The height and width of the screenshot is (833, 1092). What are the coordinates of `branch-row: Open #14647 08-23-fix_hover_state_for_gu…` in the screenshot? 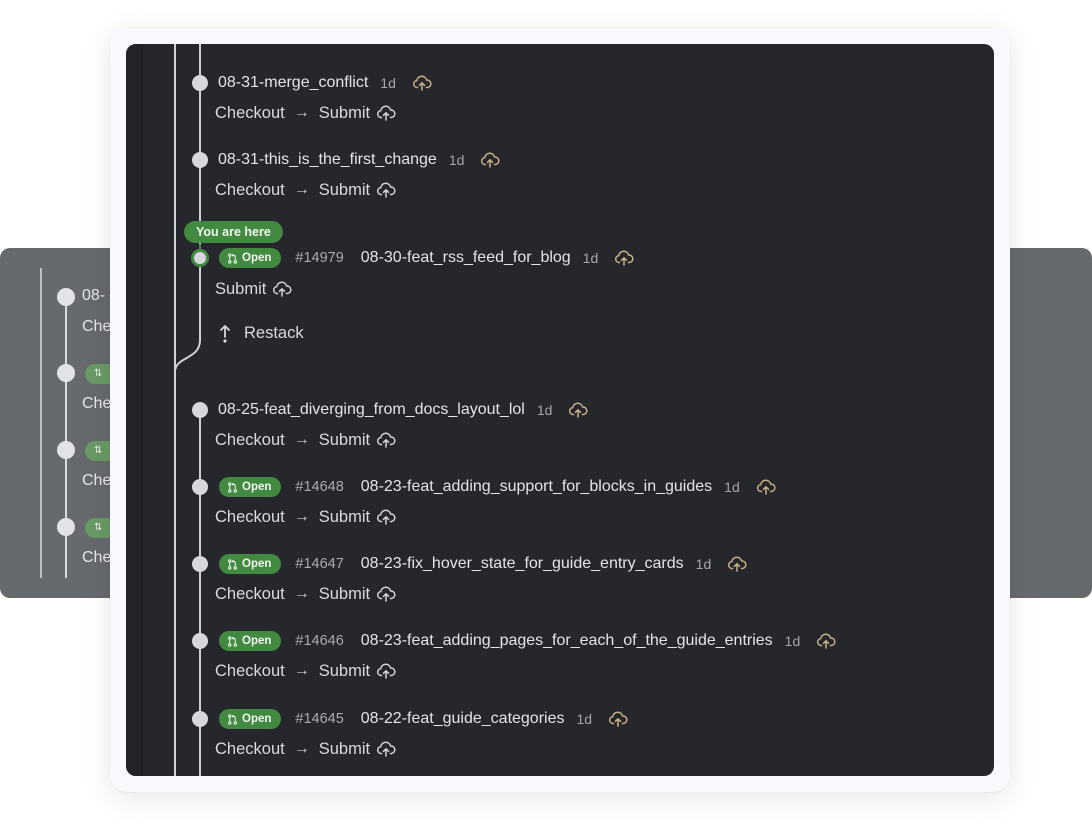 It's located at (482, 564).